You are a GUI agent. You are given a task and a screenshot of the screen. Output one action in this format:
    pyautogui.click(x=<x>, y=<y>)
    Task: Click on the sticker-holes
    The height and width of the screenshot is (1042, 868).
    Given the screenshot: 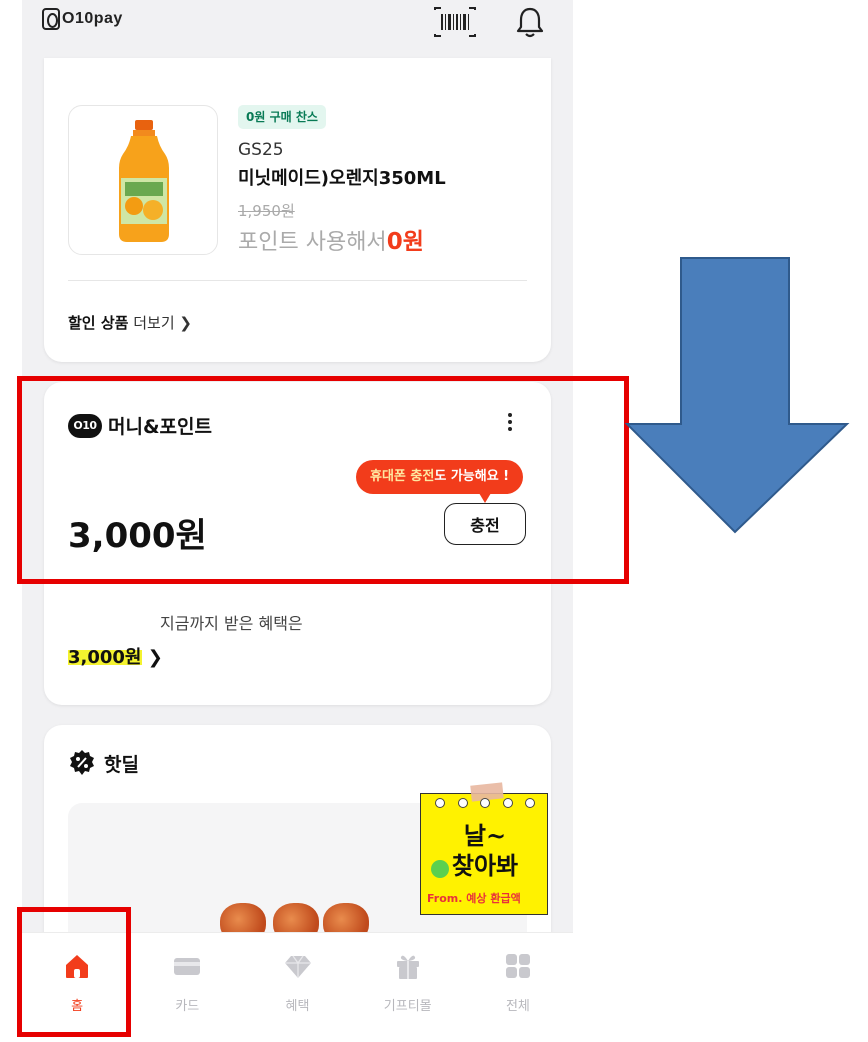 What is the action you would take?
    pyautogui.click(x=485, y=804)
    